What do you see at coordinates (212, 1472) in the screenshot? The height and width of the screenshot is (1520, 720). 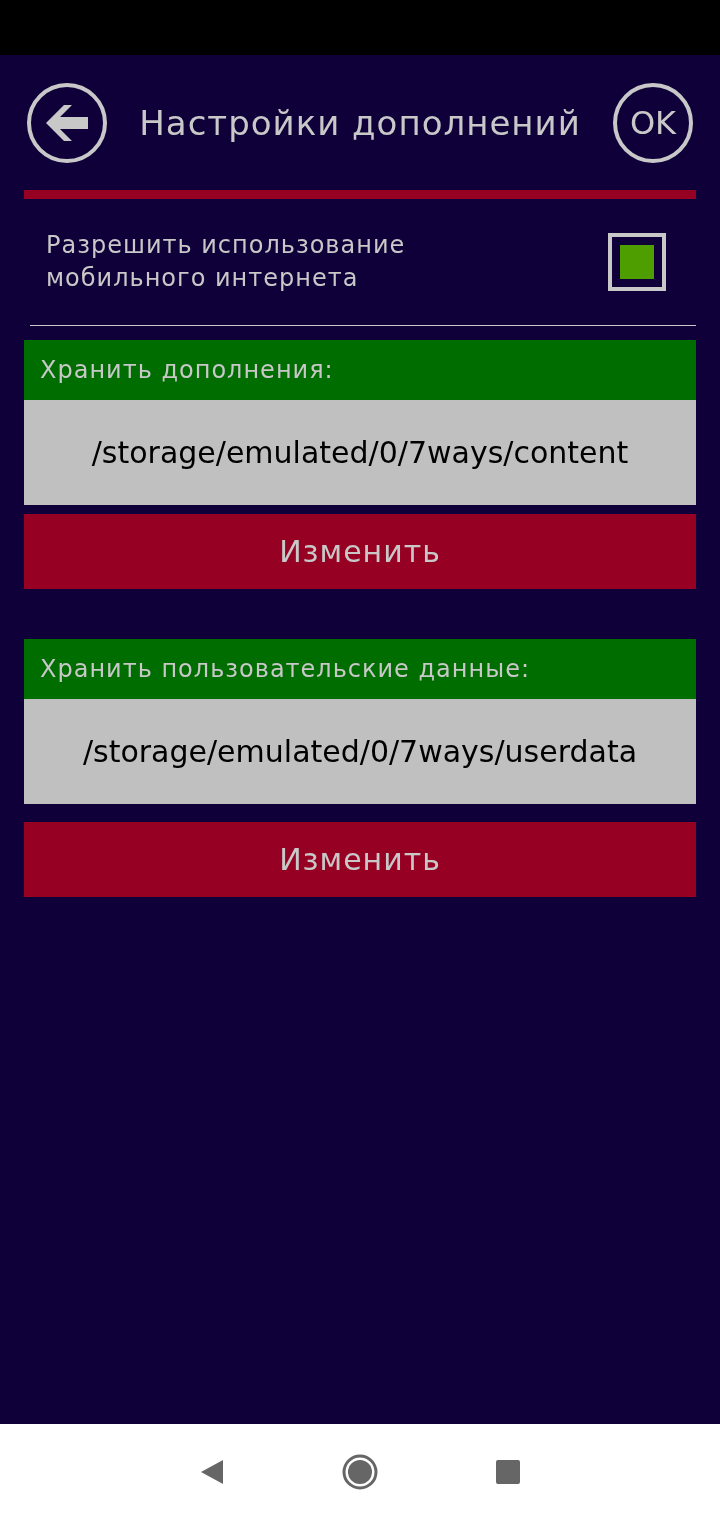 I see `back-icon` at bounding box center [212, 1472].